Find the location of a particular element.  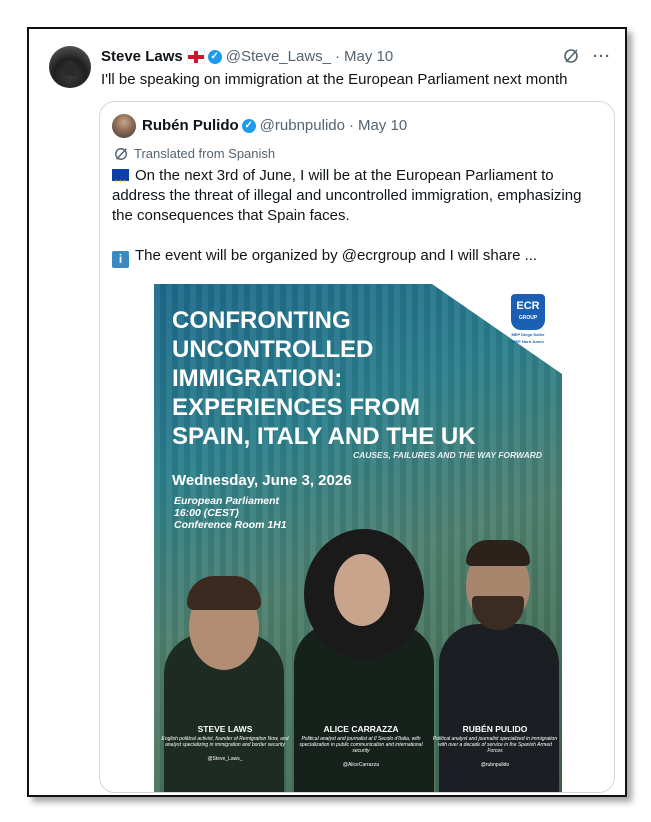

poster-place-line: European Parliament is located at coordinates (227, 501).